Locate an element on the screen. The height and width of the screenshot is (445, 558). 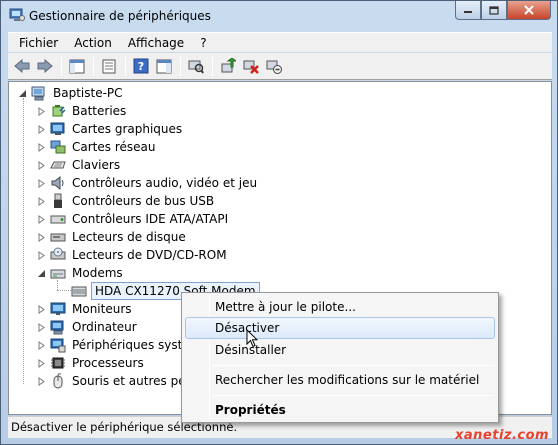
category-label: Claviers is located at coordinates (96, 165).